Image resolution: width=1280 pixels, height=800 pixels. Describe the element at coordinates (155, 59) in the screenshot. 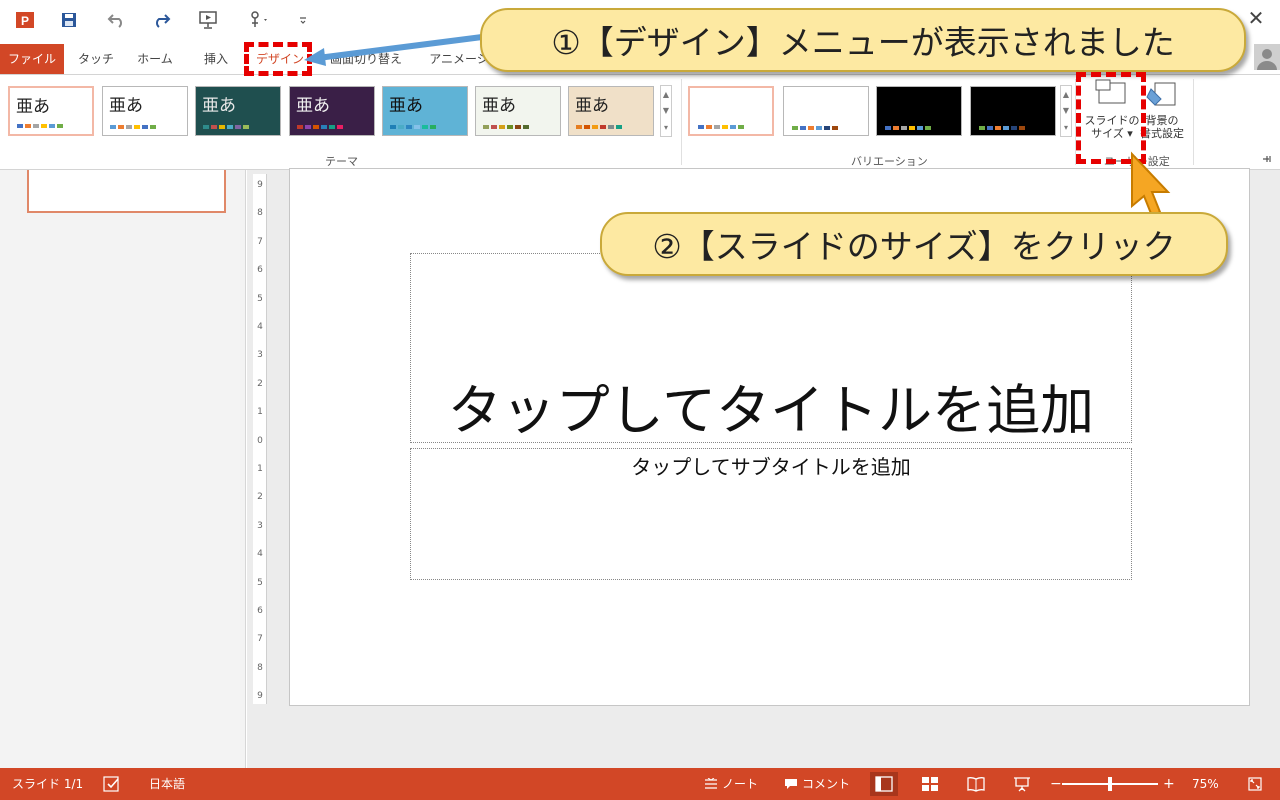

I see `tab-home: ホーム` at that location.